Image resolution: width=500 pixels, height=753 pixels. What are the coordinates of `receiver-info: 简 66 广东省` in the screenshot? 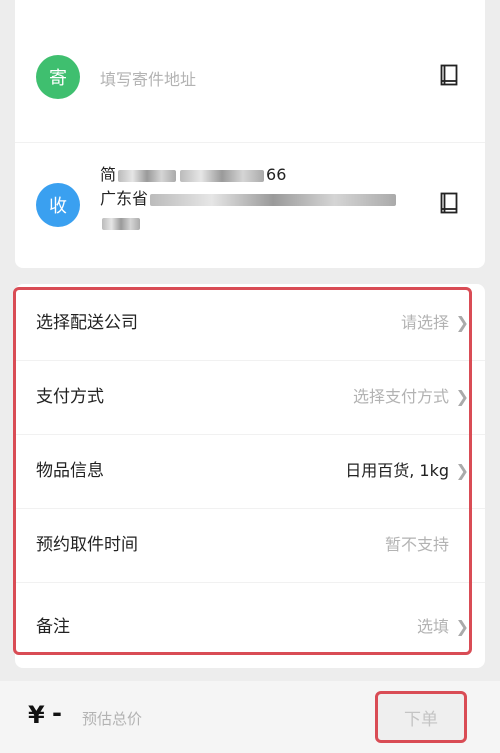 It's located at (249, 199).